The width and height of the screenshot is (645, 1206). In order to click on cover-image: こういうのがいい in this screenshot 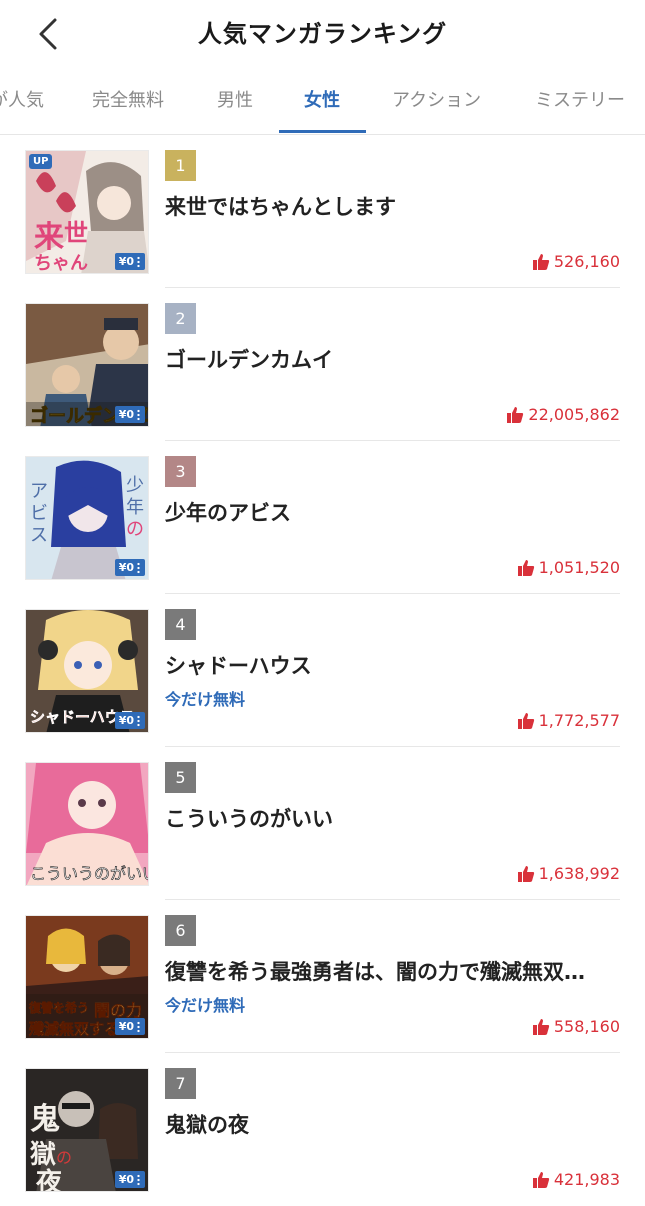, I will do `click(87, 824)`.